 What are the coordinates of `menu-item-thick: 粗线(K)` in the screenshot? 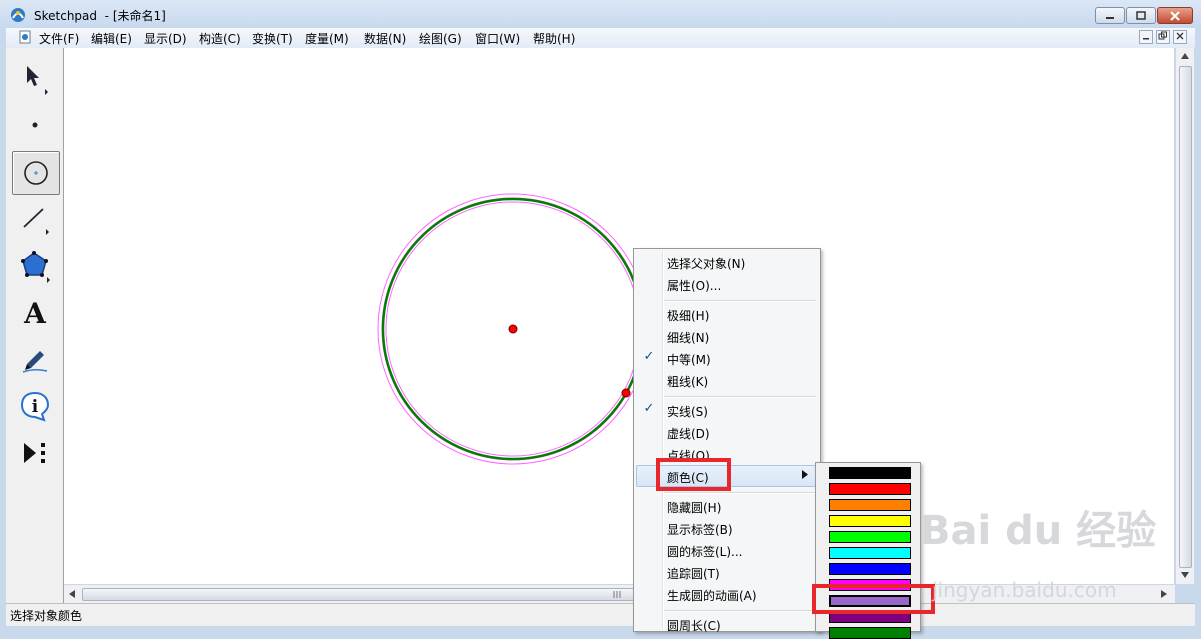 It's located at (687, 381).